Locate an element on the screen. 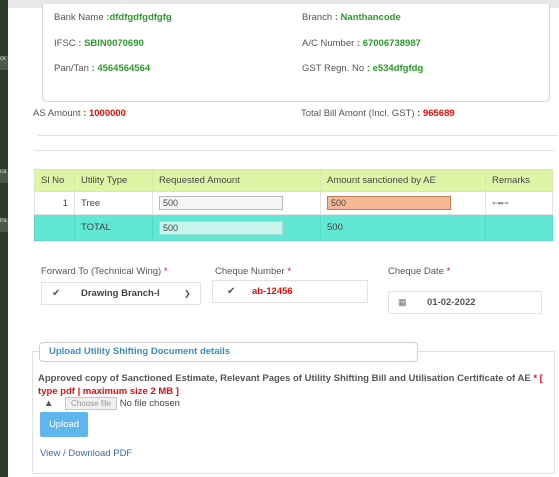 Image resolution: width=559 pixels, height=477 pixels. bank-name: Bank Name :dfdfgdfgdfgfg is located at coordinates (113, 17).